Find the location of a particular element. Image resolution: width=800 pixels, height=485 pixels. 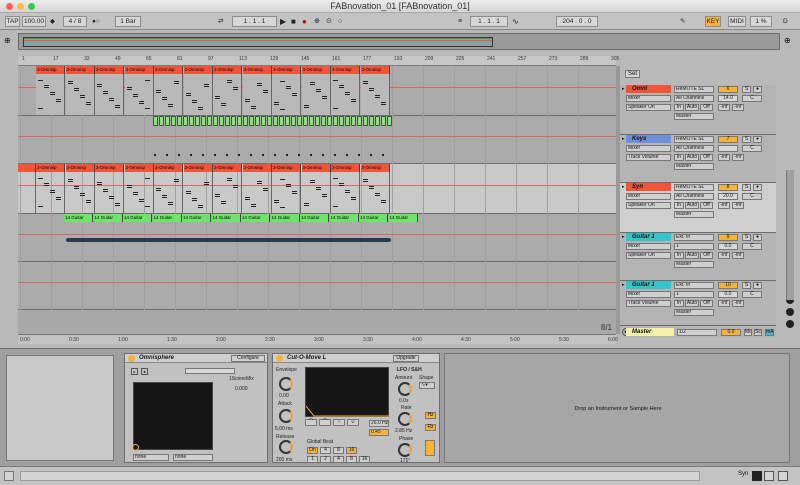

output-mode-select: Track Volume is located at coordinates (648, 303).